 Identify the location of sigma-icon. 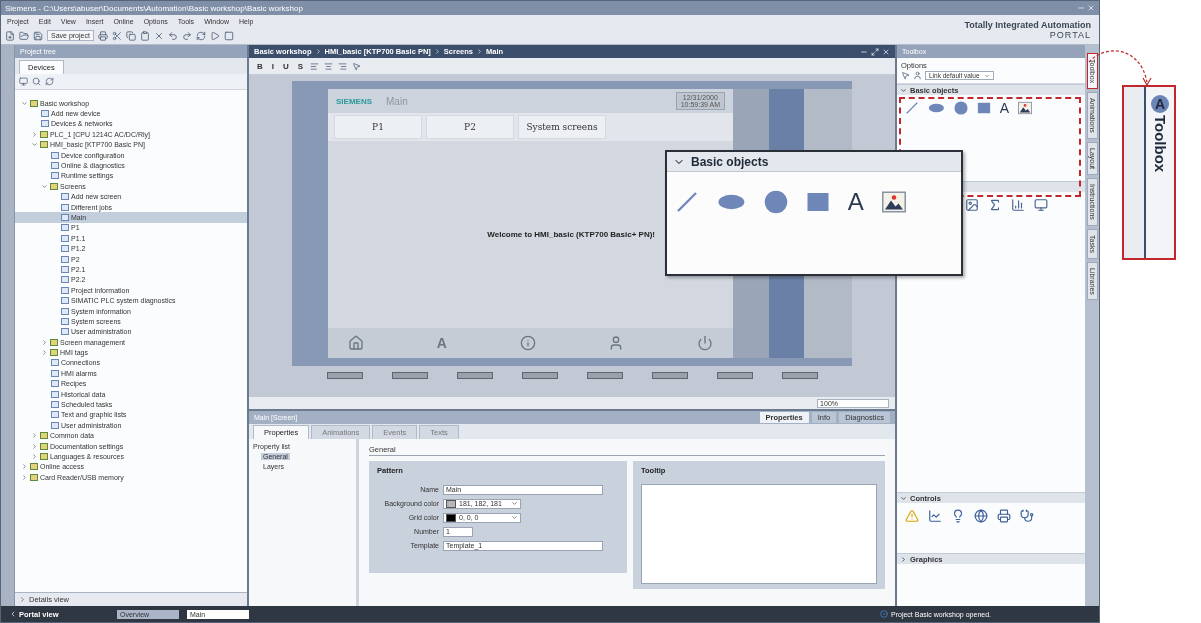
(995, 205).